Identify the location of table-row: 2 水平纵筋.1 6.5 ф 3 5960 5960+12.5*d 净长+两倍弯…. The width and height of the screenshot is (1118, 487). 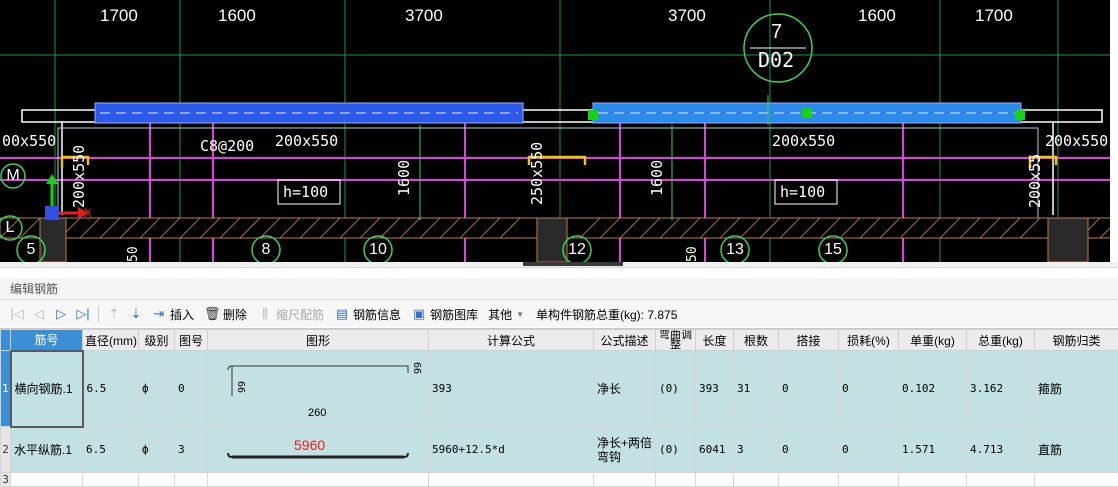
(559, 450).